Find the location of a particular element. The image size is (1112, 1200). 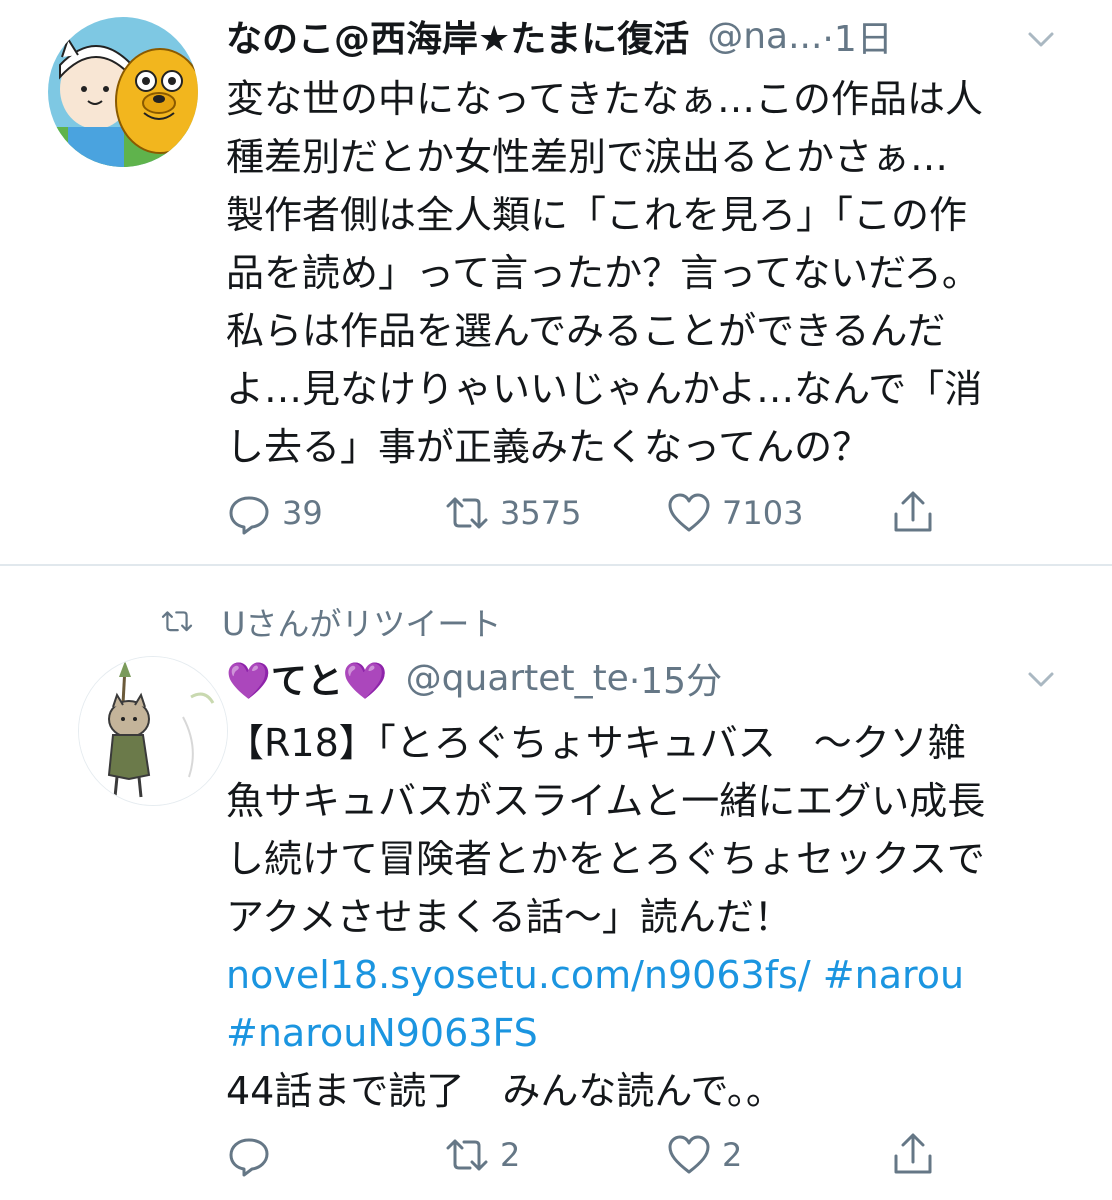

reply-count: 39 is located at coordinates (302, 513).